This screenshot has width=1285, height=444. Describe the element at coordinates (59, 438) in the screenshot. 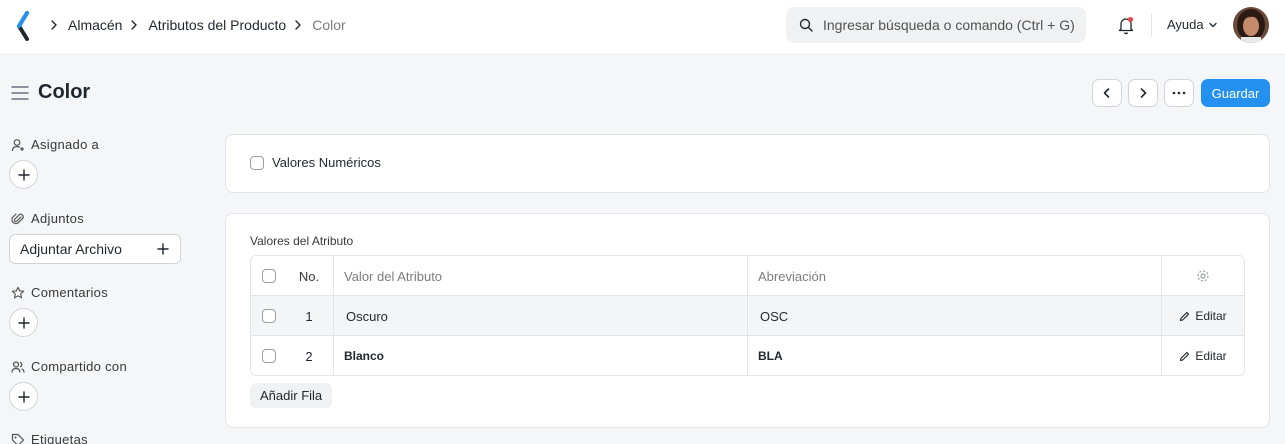

I see `tags-label: Etiquetas` at that location.